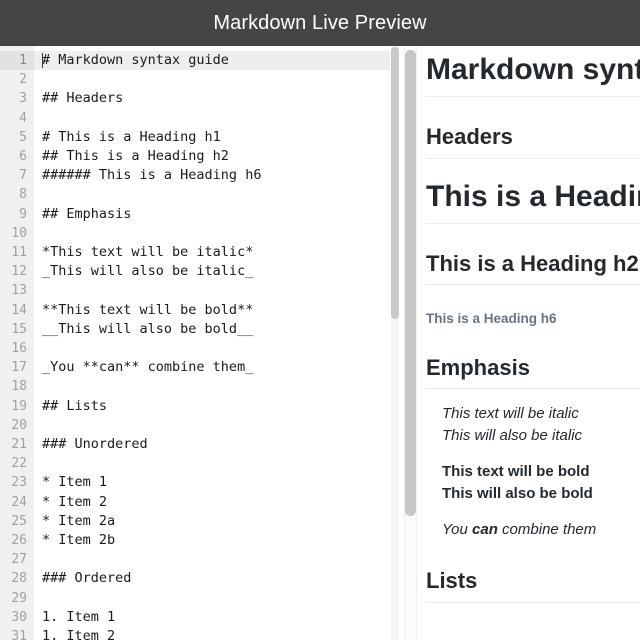  I want to click on editor-line: * Item 2a, so click(78, 521).